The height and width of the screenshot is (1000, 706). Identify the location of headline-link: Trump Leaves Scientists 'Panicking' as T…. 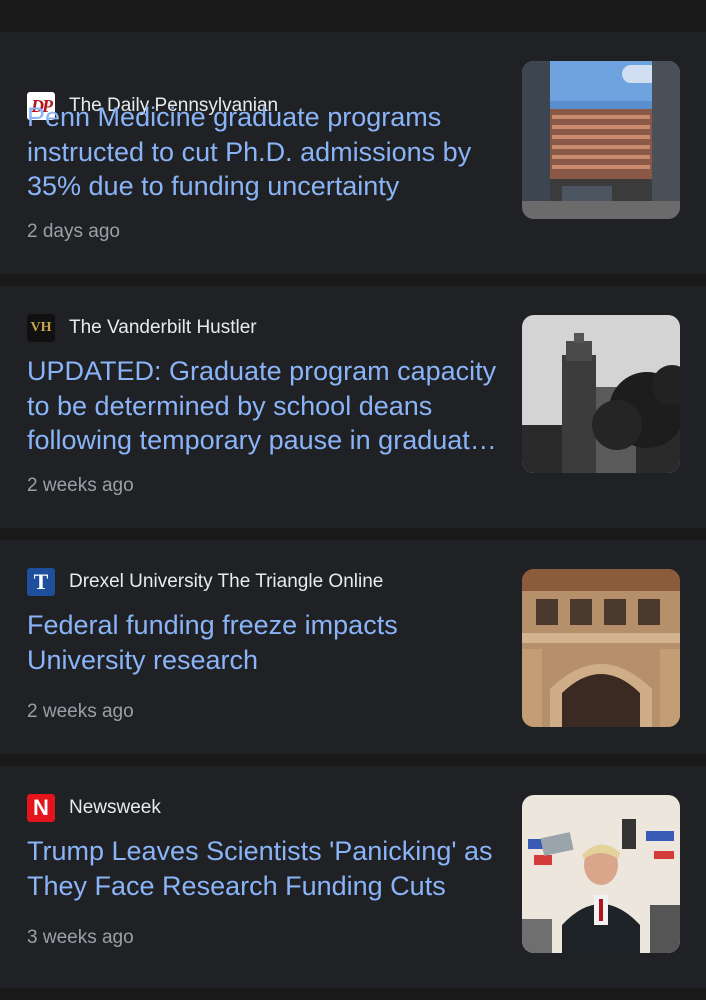
(262, 868).